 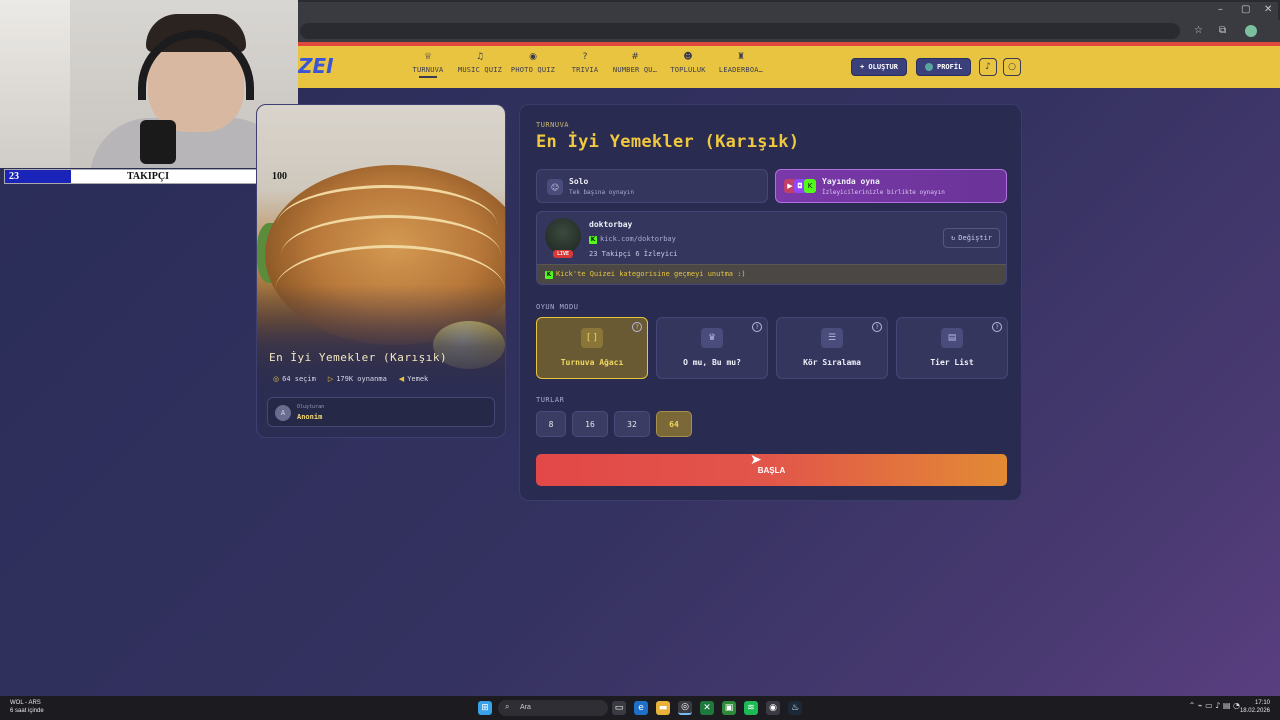 I want to click on nav-music-quiz: ♫ MUSIC QUIZ, so click(x=480, y=63).